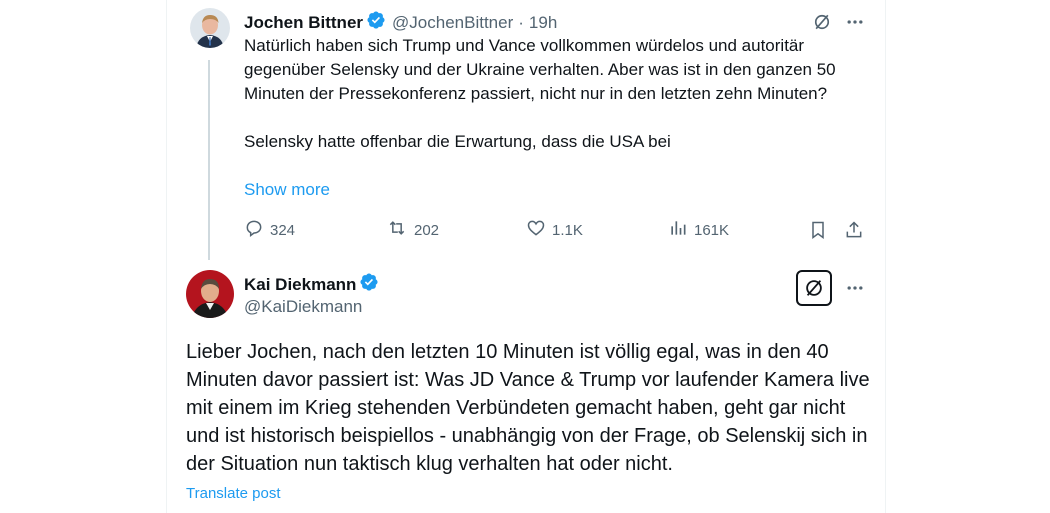 Image resolution: width=1050 pixels, height=513 pixels. I want to click on author-handle: @KaiDiekmann, so click(303, 307).